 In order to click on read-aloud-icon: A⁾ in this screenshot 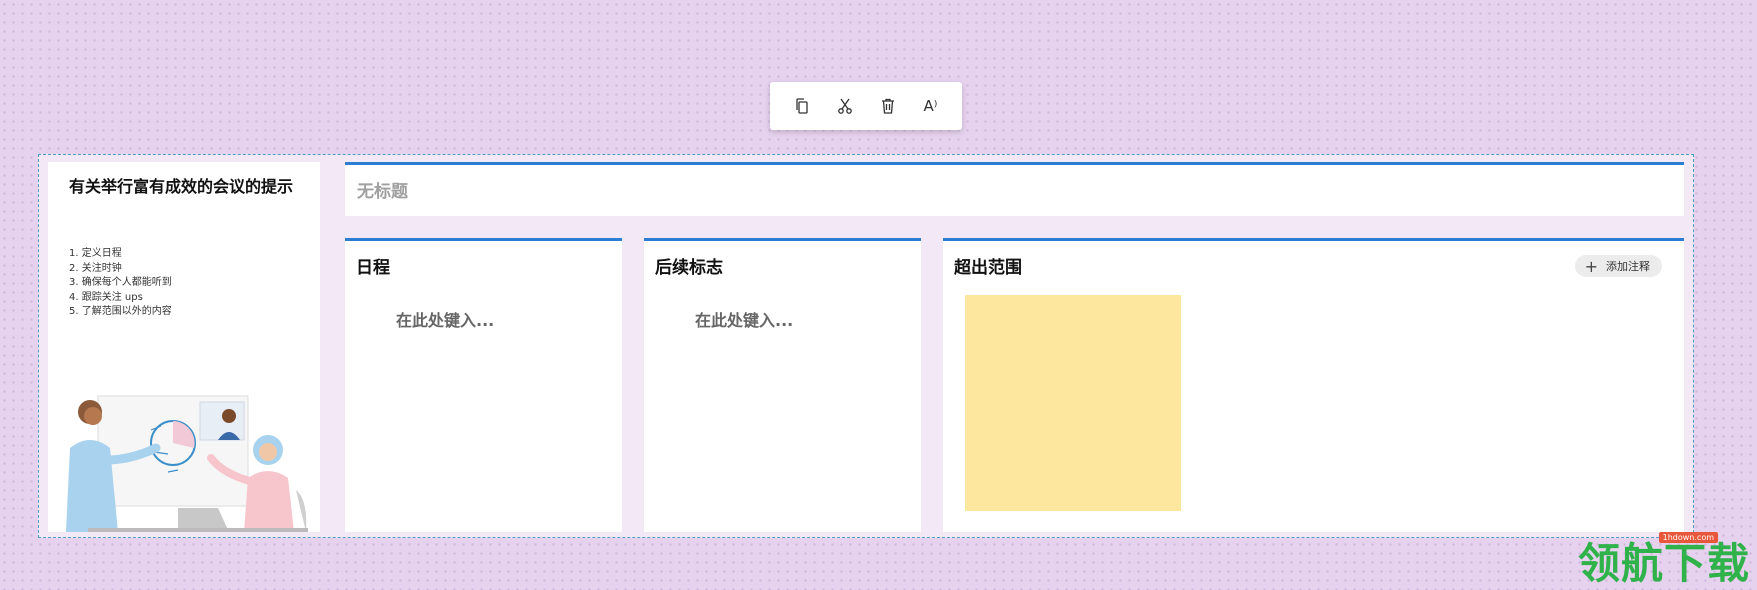, I will do `click(930, 106)`.